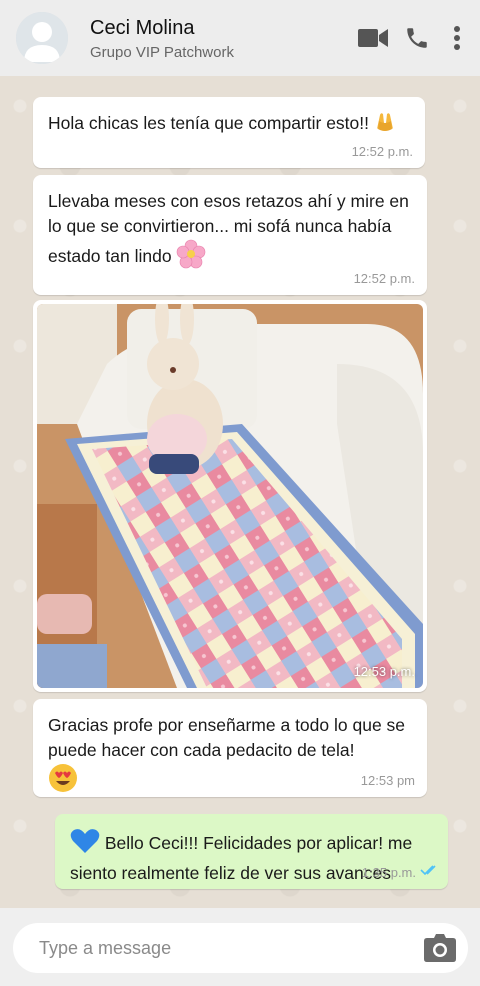 This screenshot has width=480, height=986. I want to click on message-input, so click(219, 948).